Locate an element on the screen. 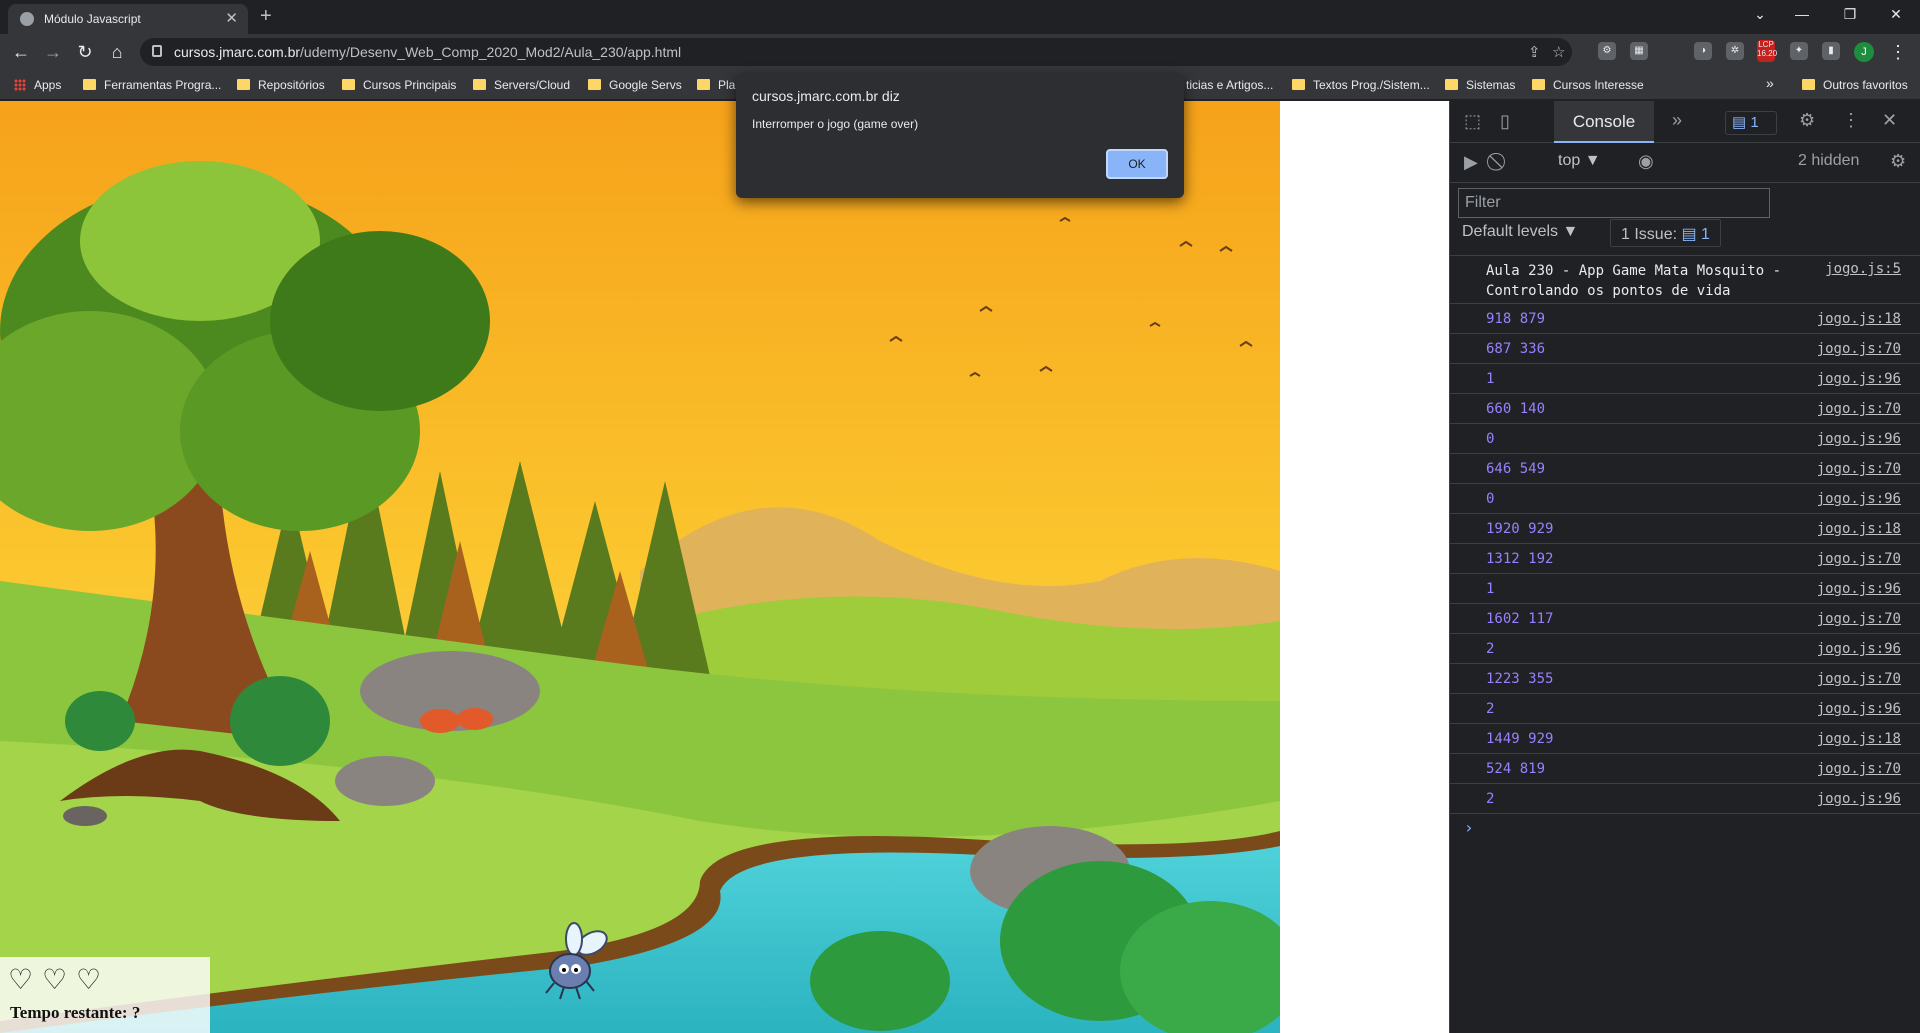  forward-button: → is located at coordinates (53, 52).